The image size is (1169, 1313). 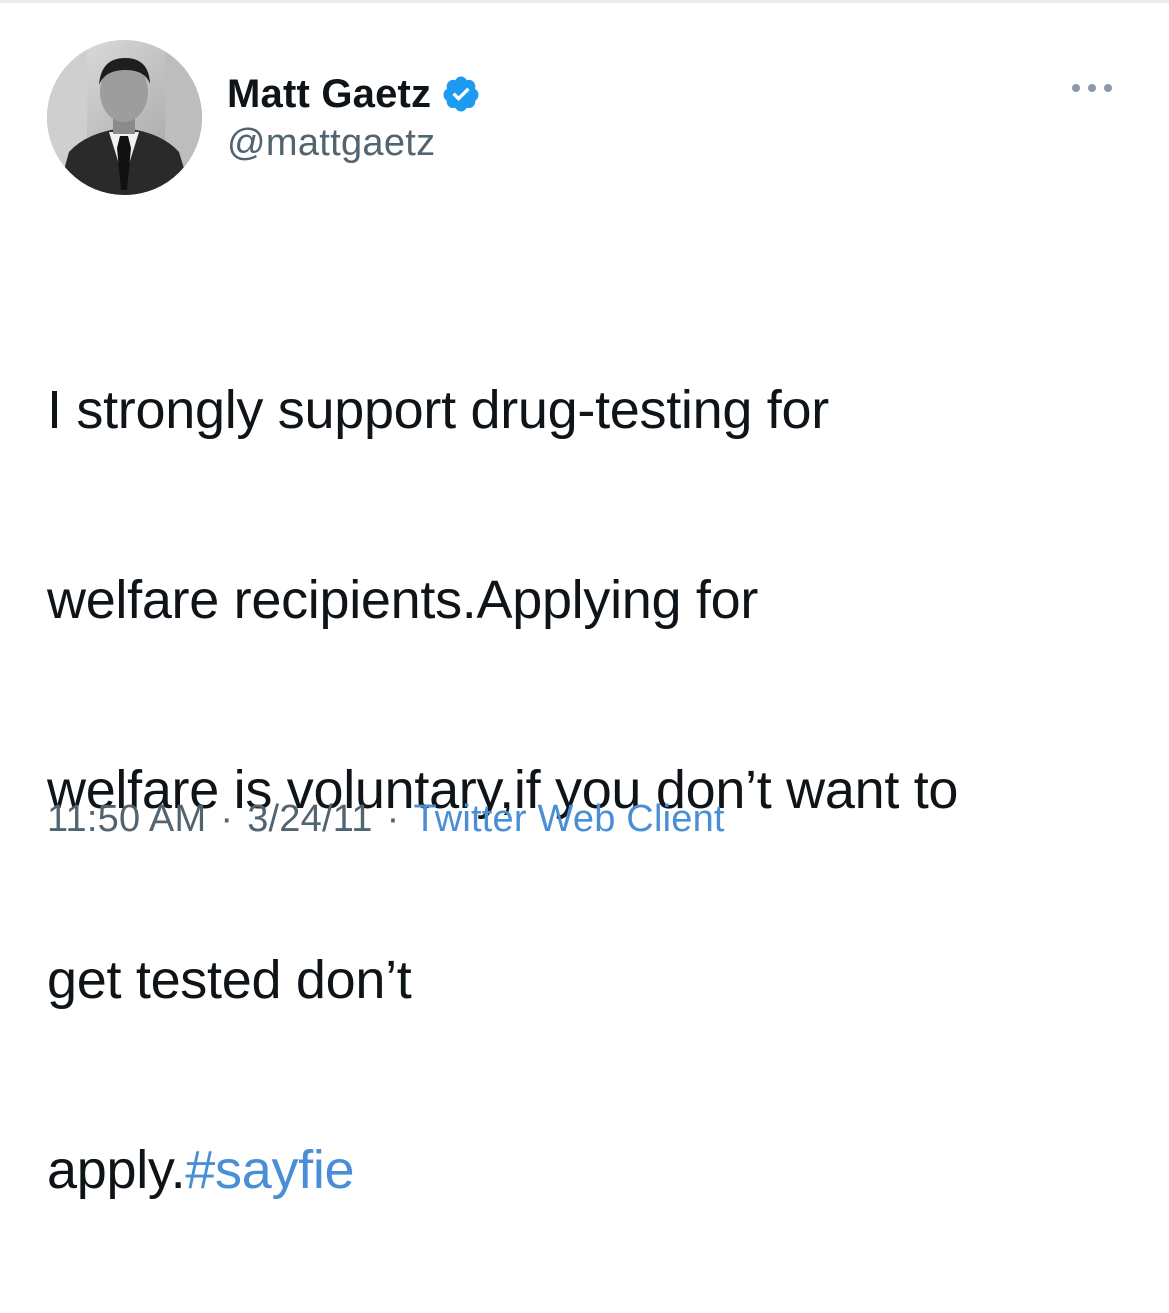 I want to click on ellipsis-icon, so click(x=1092, y=88).